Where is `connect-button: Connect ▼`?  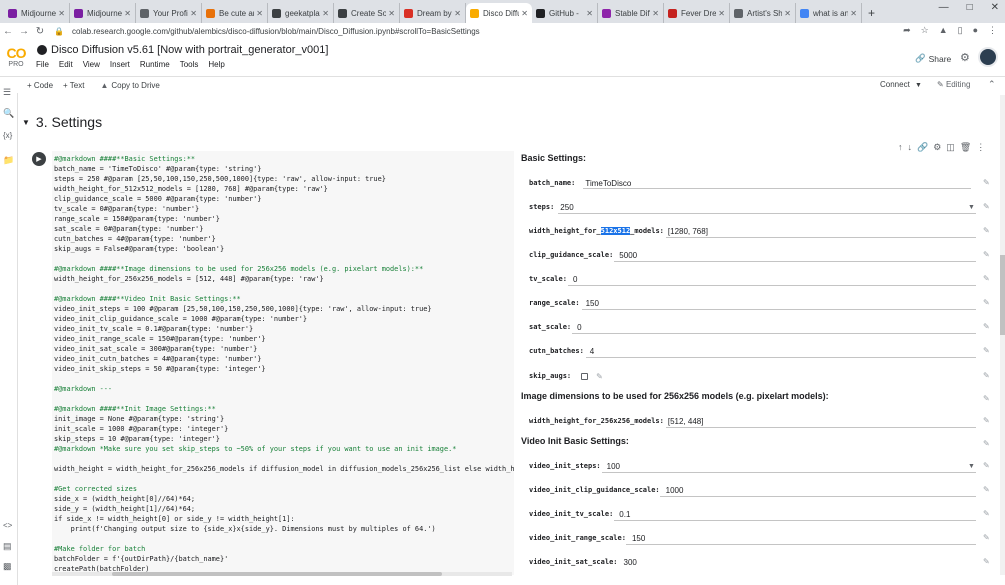 connect-button: Connect ▼ is located at coordinates (901, 84).